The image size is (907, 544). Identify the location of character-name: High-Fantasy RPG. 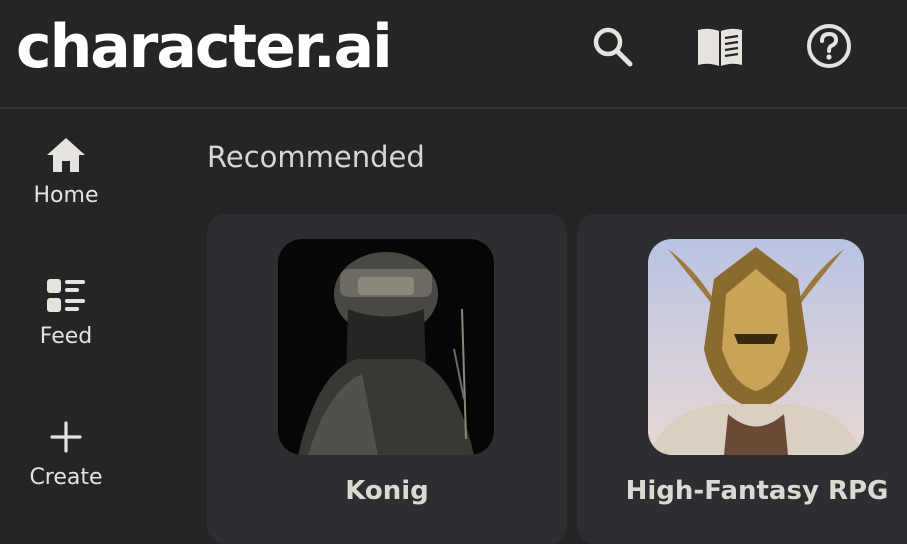
(757, 491).